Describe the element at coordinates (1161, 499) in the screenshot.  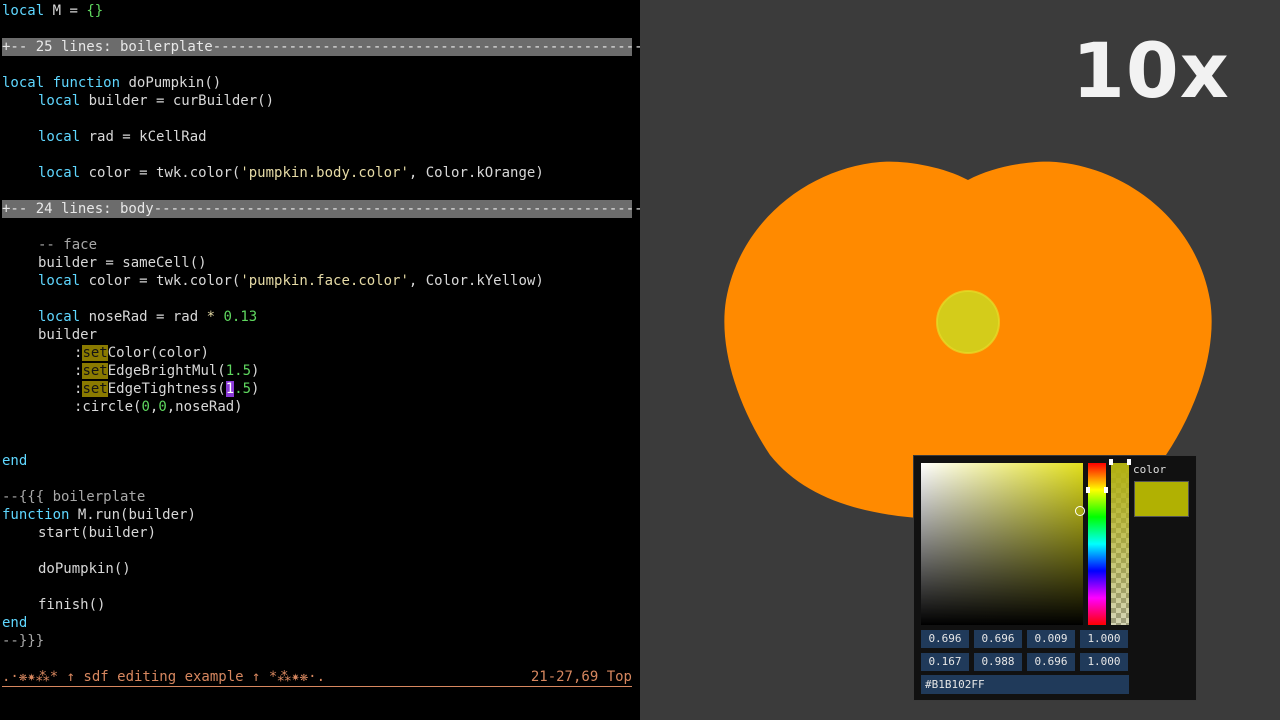
I see `color-swatch` at that location.